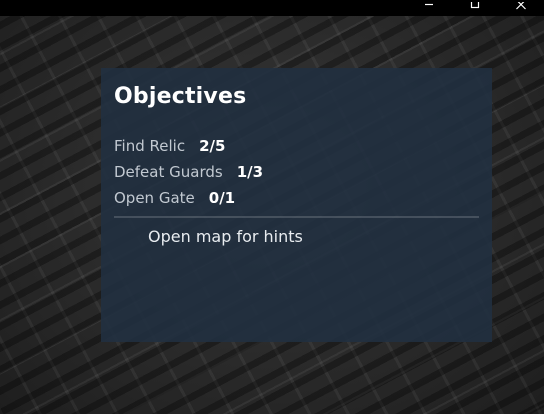 The image size is (544, 414). I want to click on objective-item-find-relic: Find Relic 2/5, so click(169, 146).